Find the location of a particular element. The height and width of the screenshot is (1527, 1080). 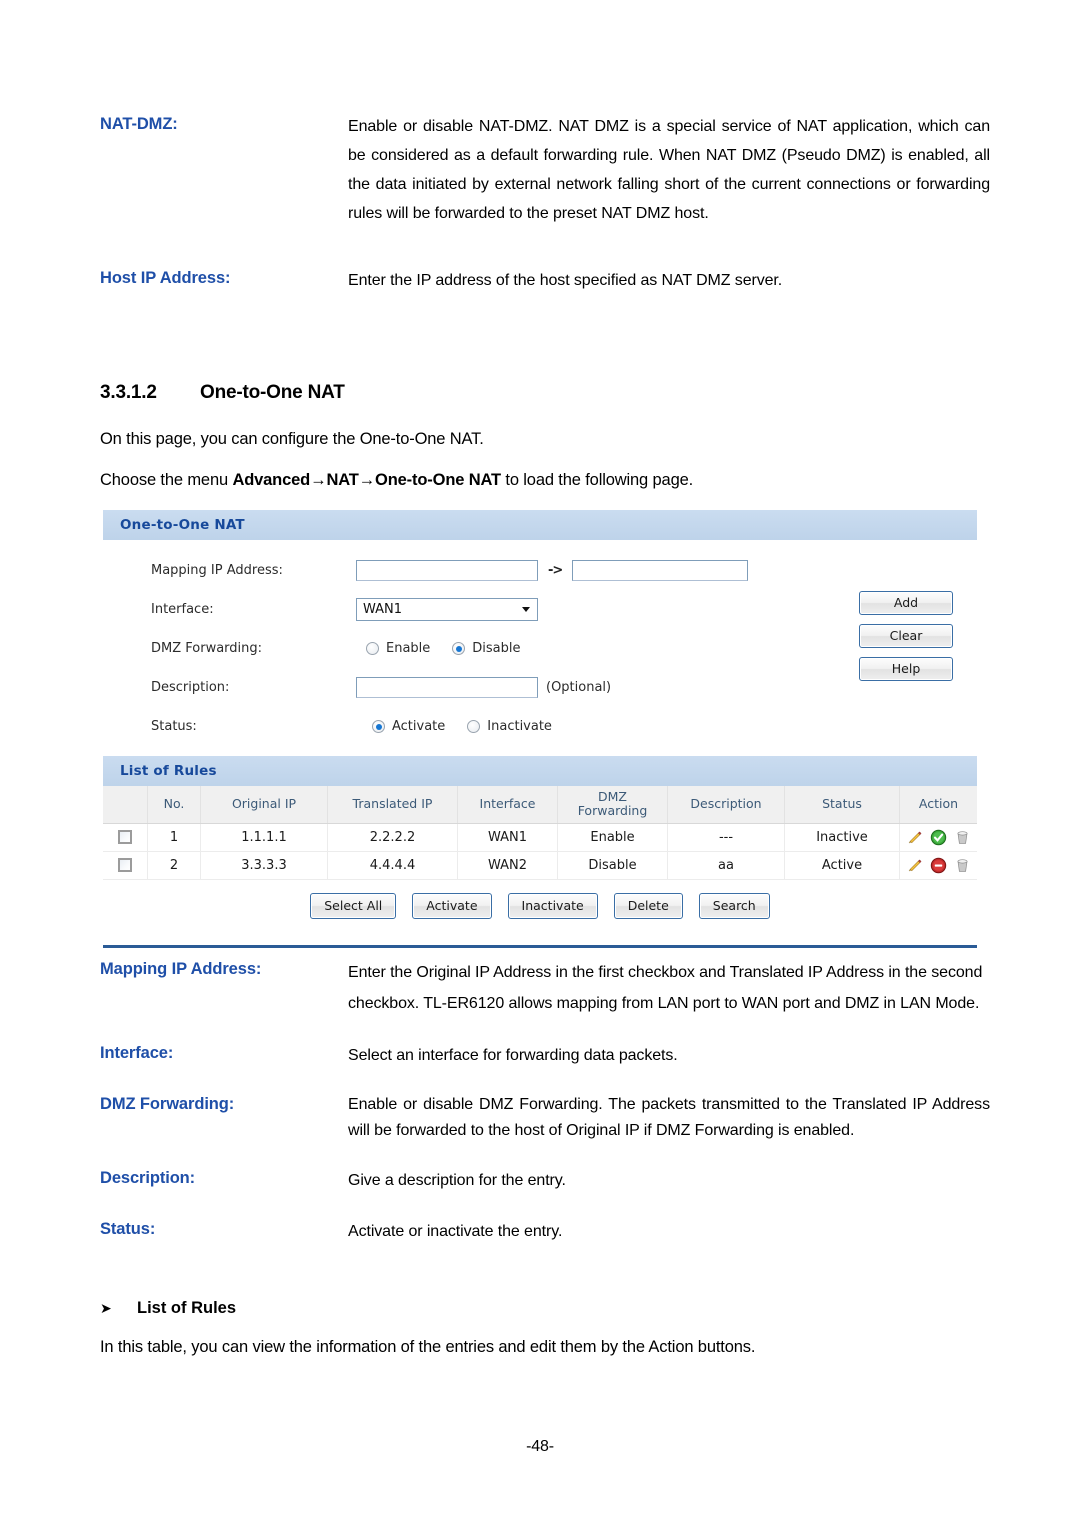

interface-select: WAN1 is located at coordinates (447, 609).